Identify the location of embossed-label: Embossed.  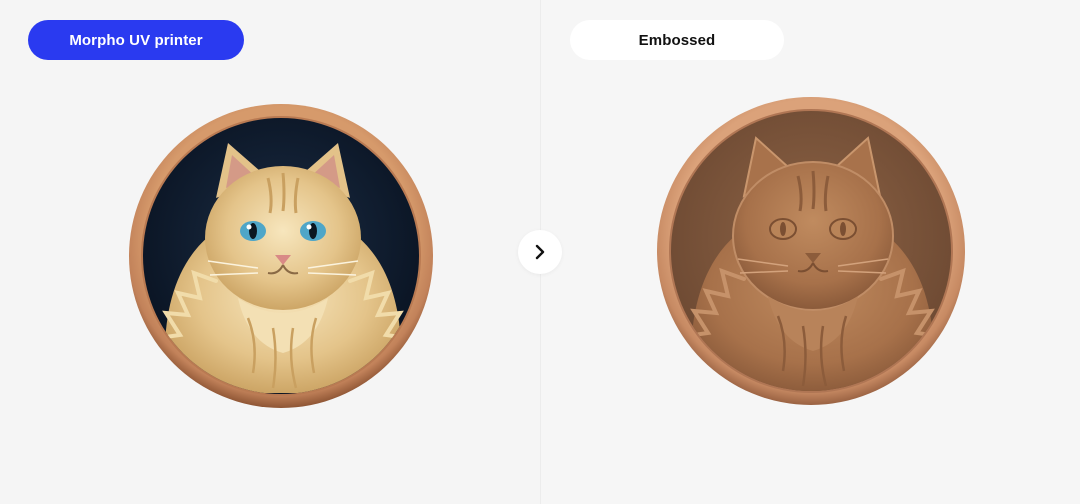
(677, 40).